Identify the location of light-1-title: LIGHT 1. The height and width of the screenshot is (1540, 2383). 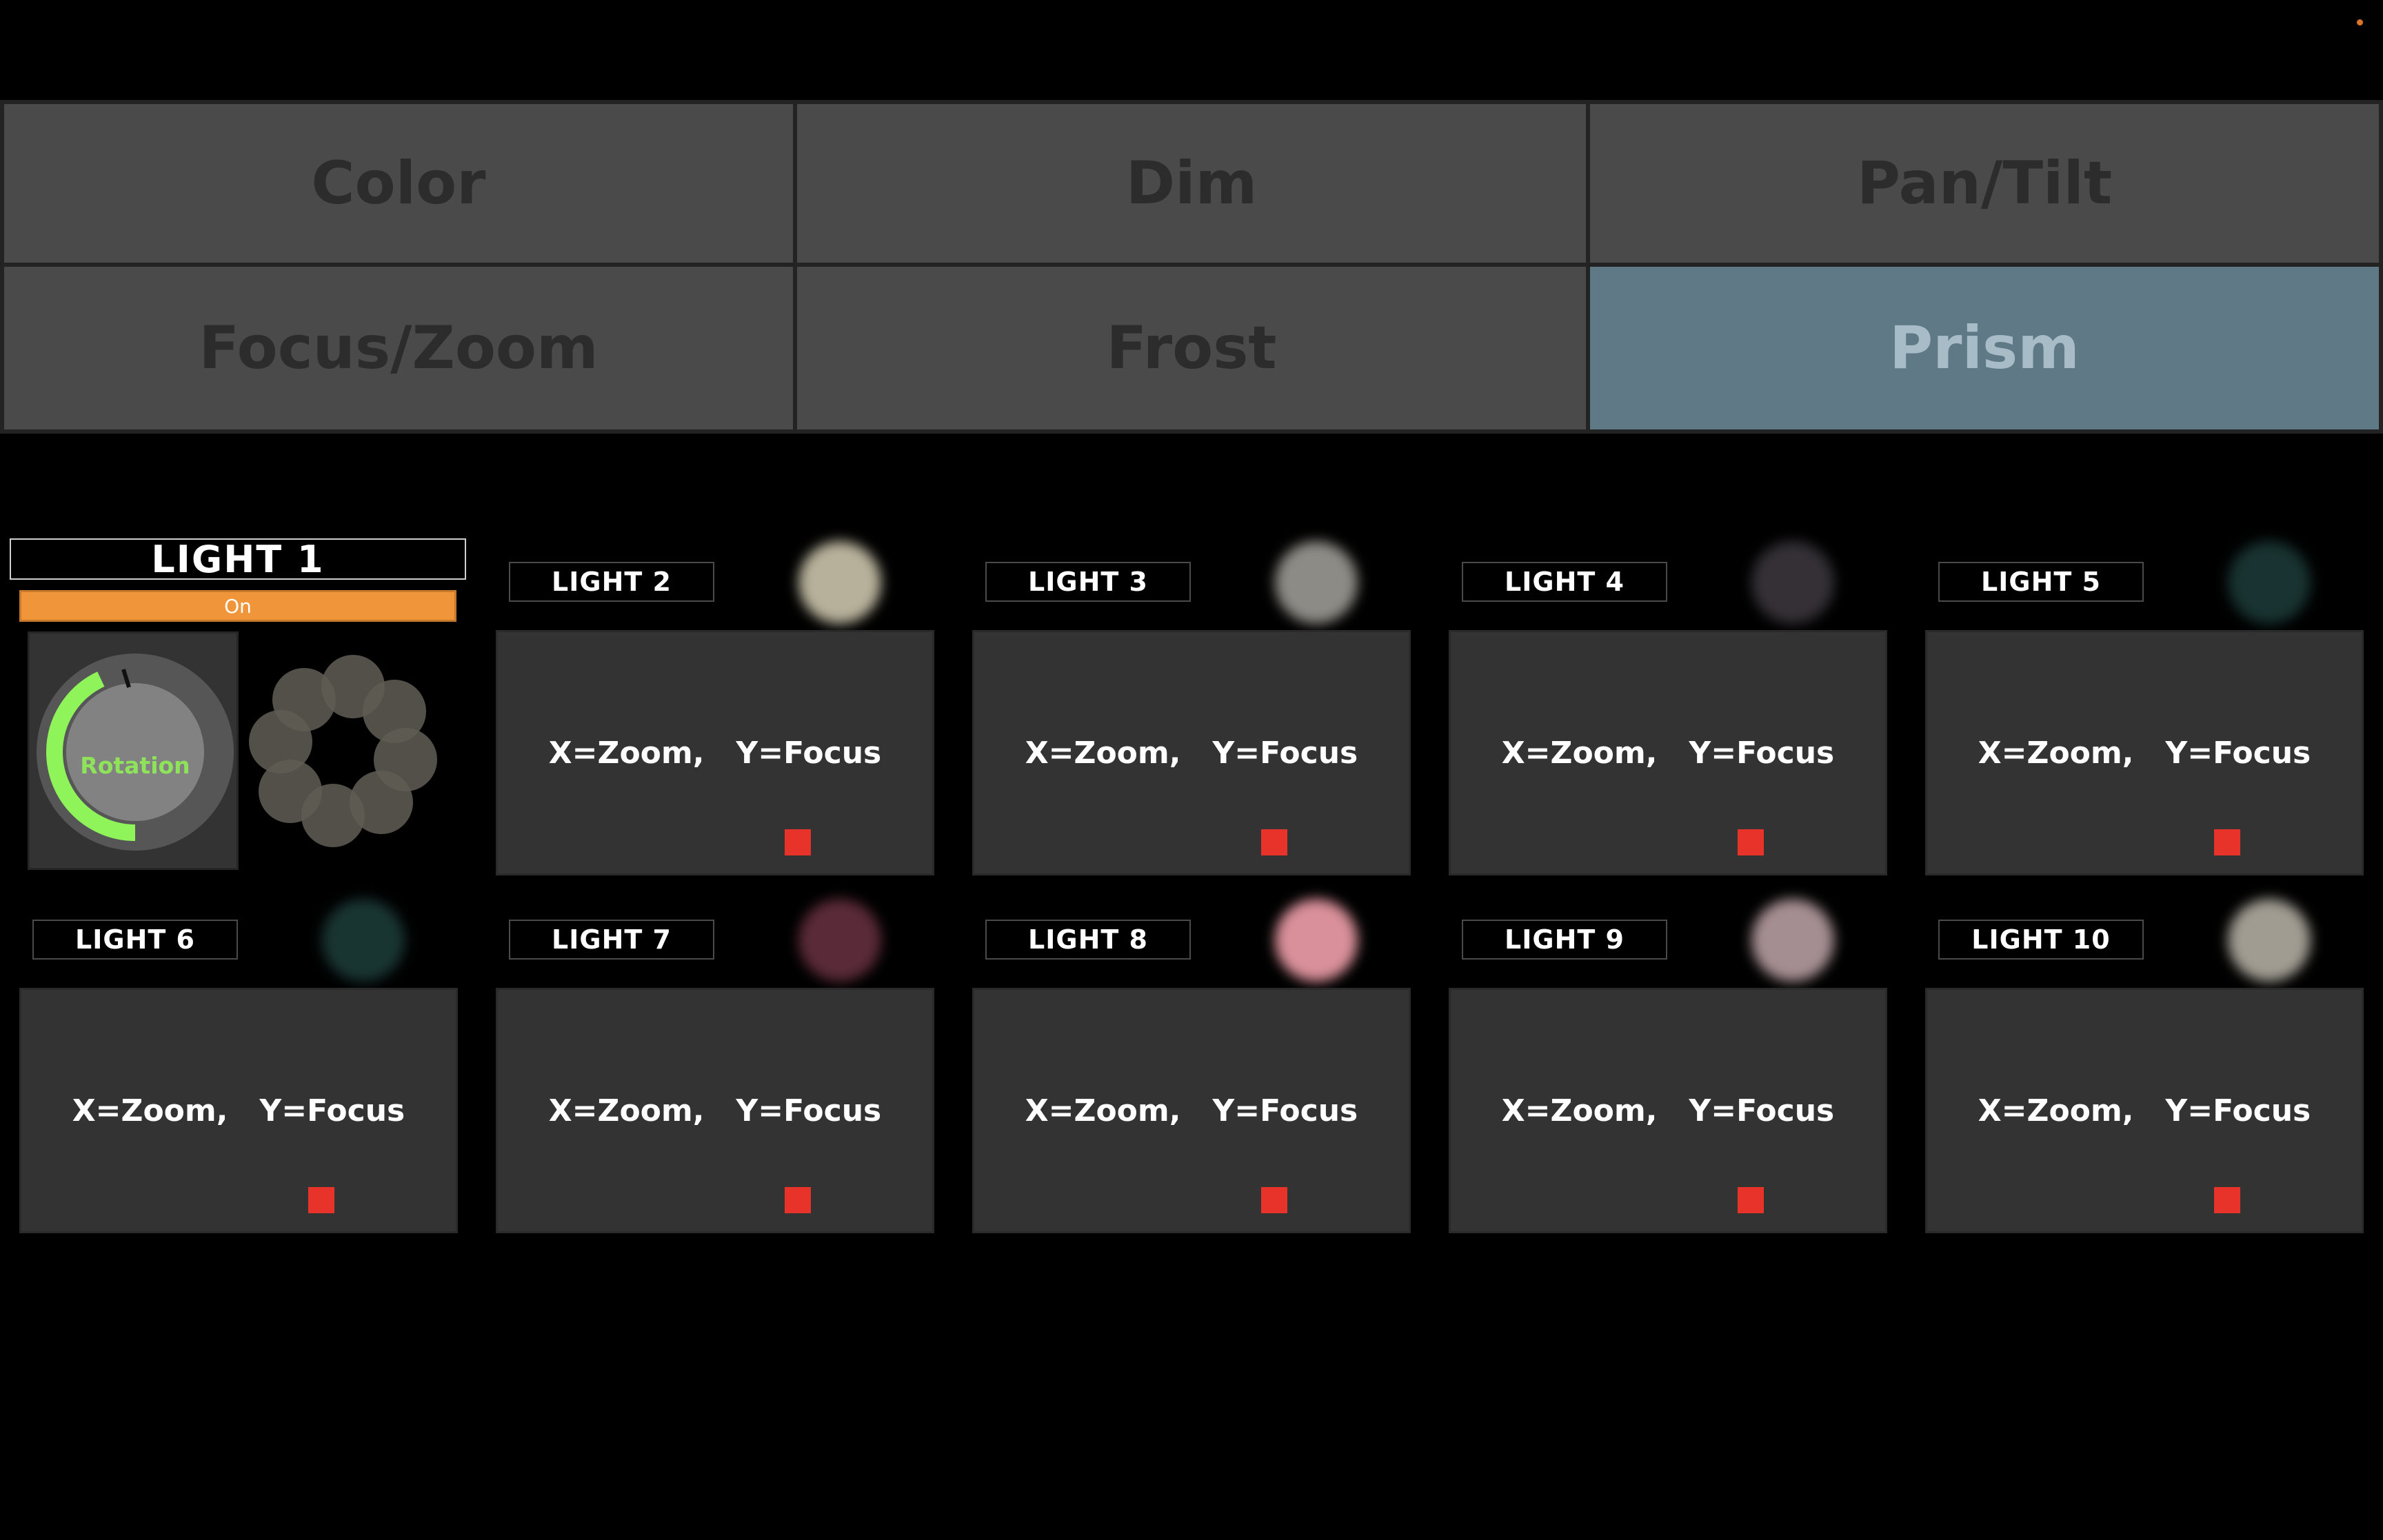
(238, 560).